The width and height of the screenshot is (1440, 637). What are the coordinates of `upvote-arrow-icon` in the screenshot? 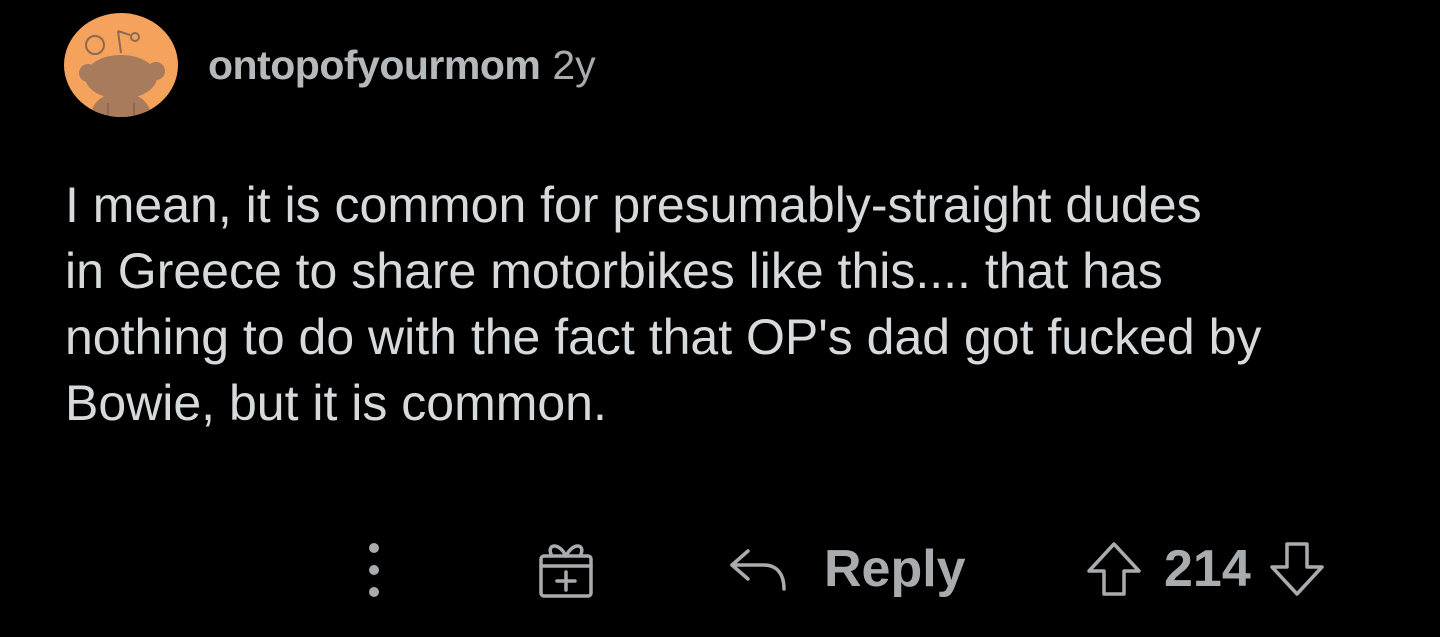 It's located at (1114, 569).